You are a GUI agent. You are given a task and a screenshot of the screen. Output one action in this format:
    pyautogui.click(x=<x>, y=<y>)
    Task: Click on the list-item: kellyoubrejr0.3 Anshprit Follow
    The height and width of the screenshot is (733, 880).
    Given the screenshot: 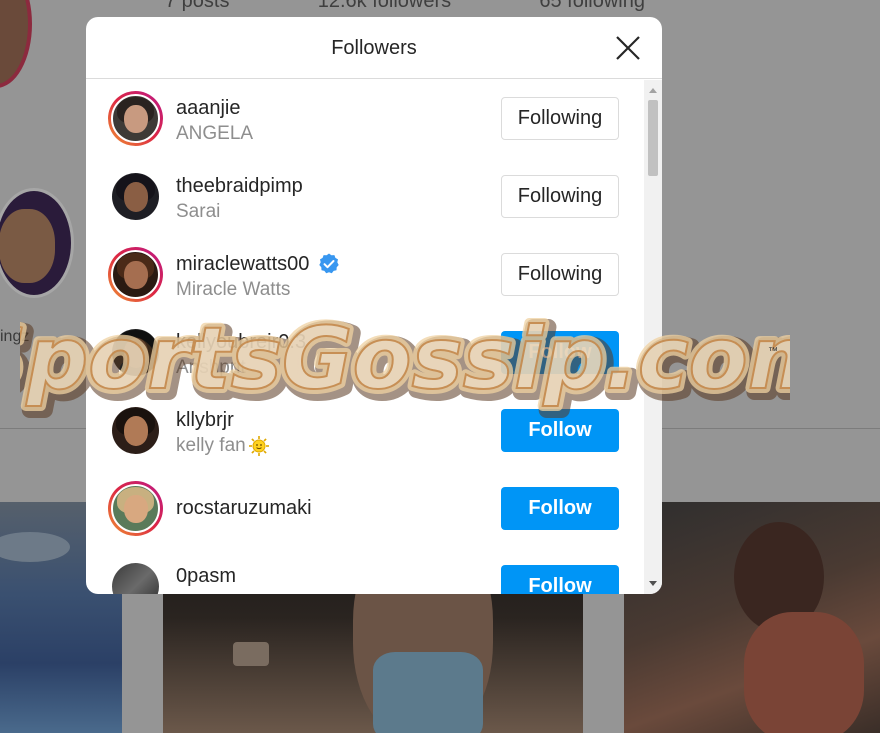 What is the action you would take?
    pyautogui.click(x=364, y=353)
    